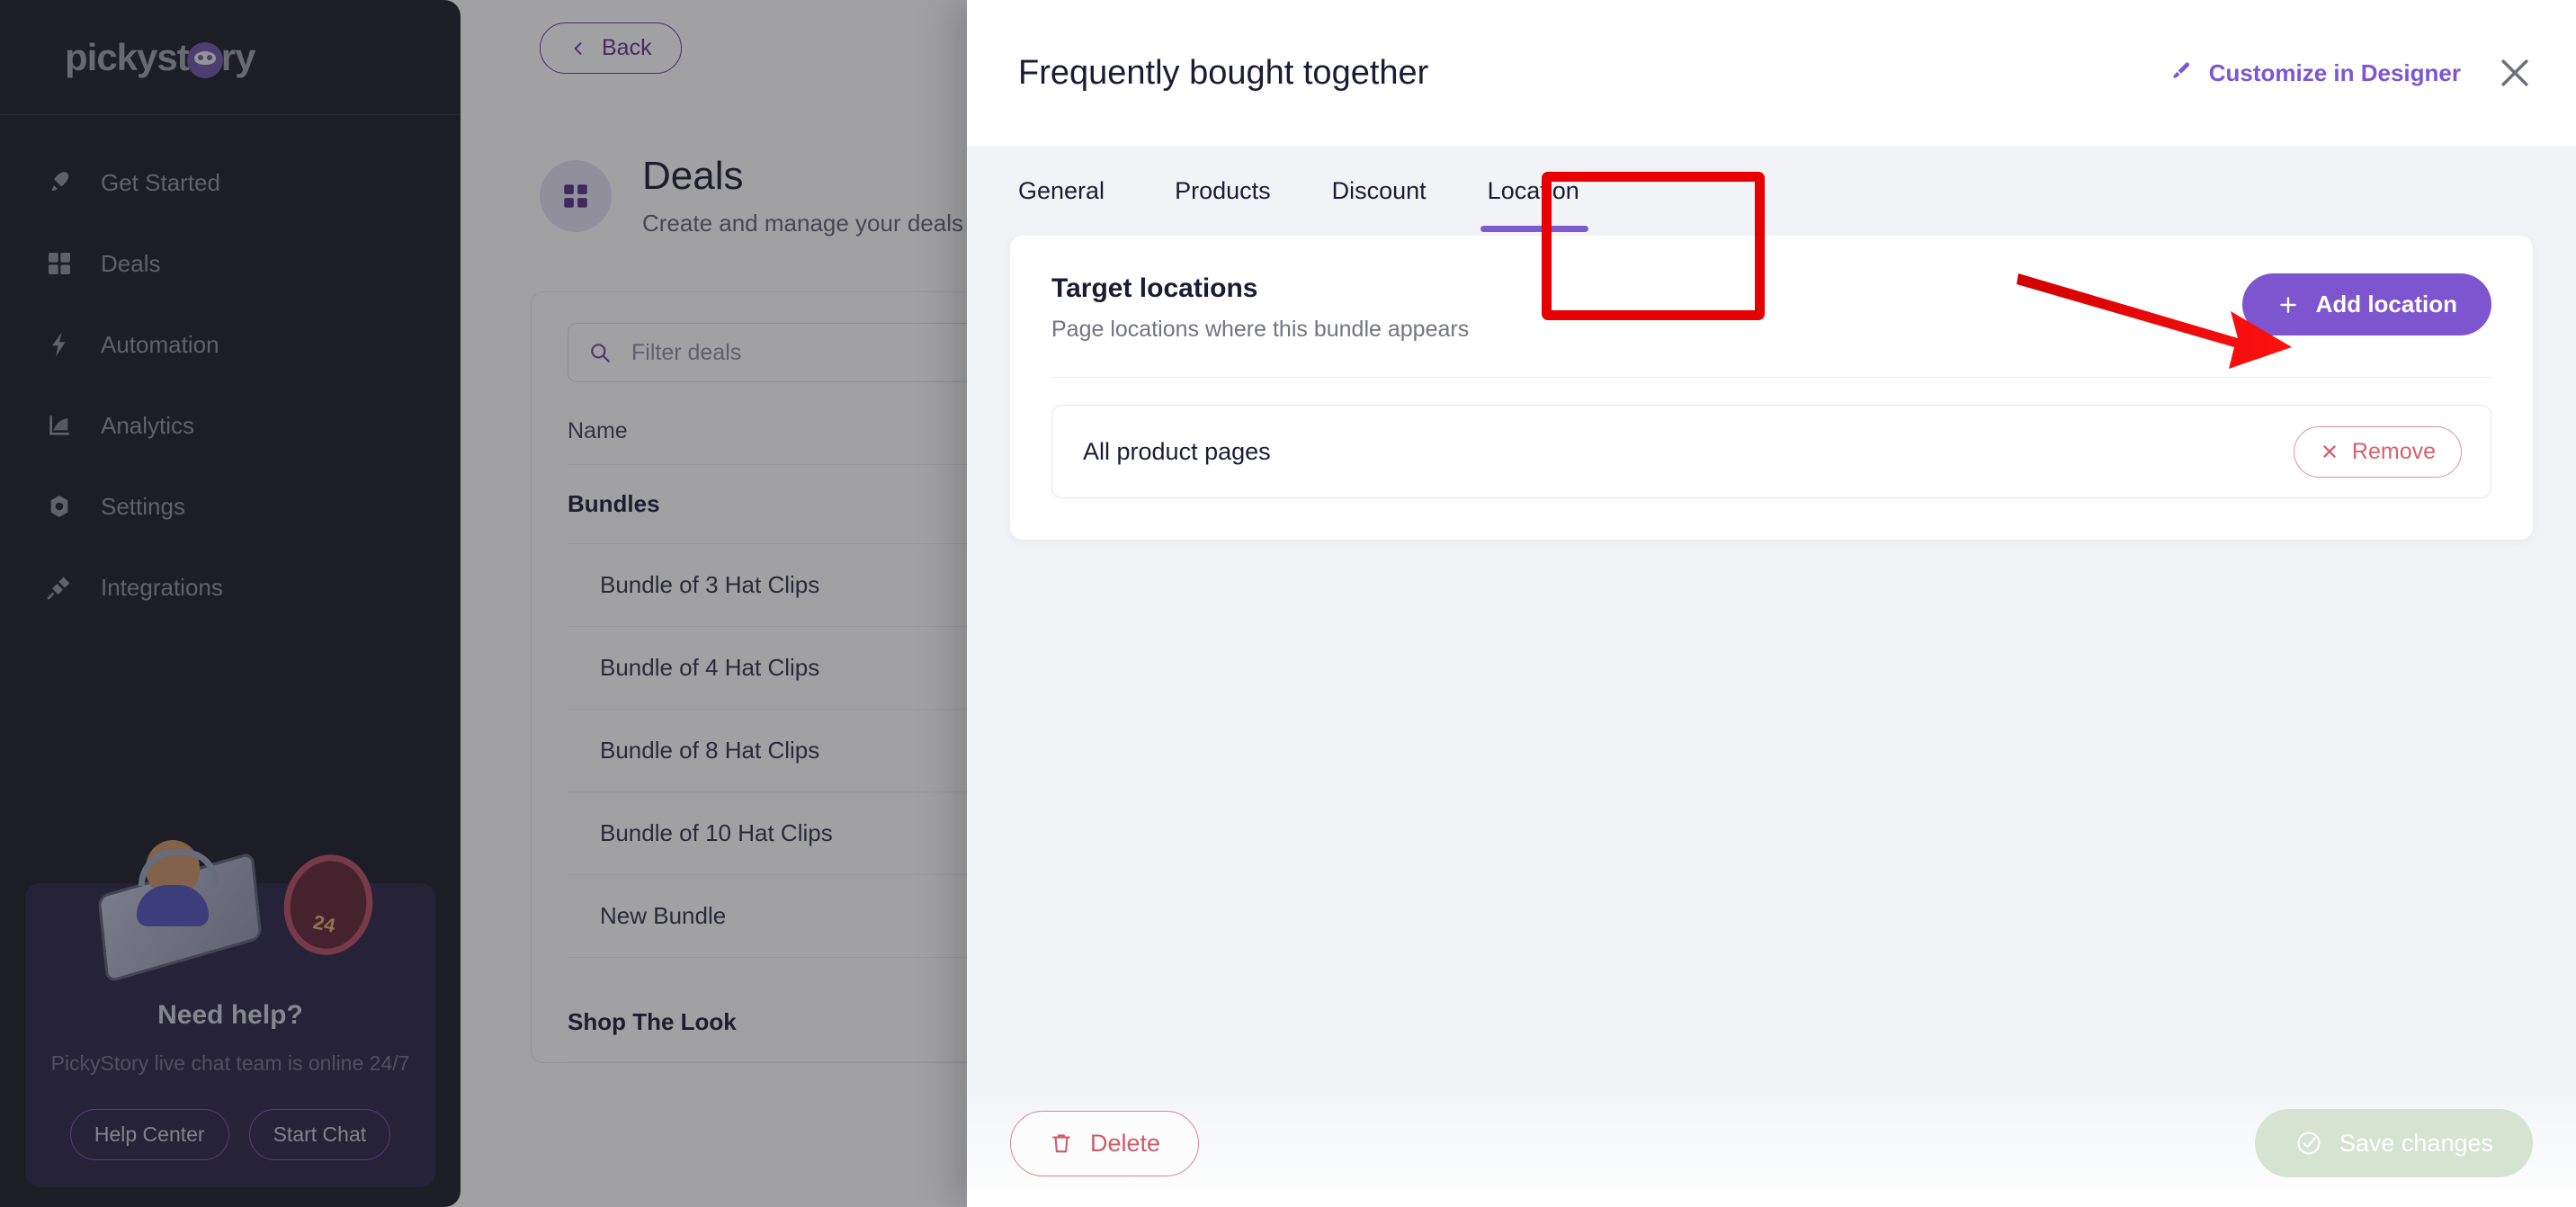 The height and width of the screenshot is (1207, 2576). I want to click on brush-icon, so click(2181, 70).